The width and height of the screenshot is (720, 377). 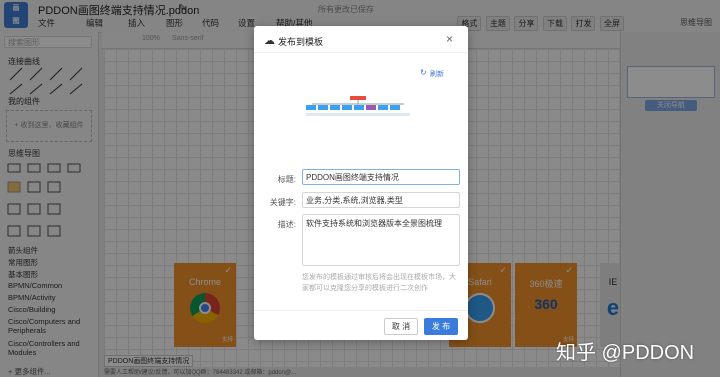 I want to click on refresh-icon: ↻, so click(x=423, y=72).